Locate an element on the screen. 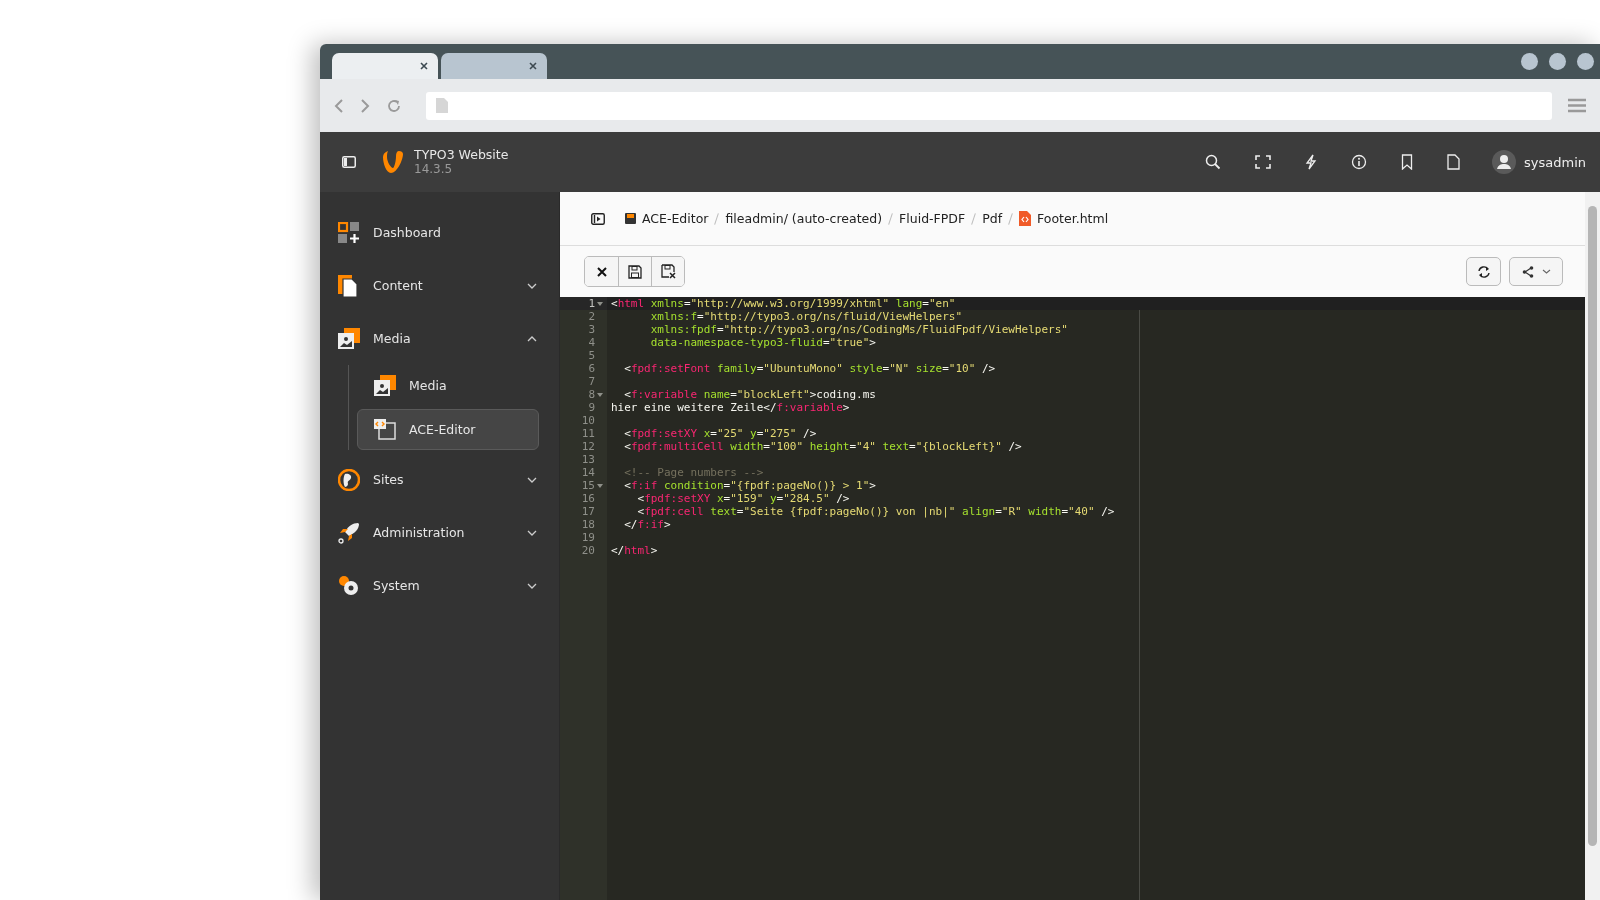 The width and height of the screenshot is (1600, 900). reload-button is located at coordinates (1483, 271).